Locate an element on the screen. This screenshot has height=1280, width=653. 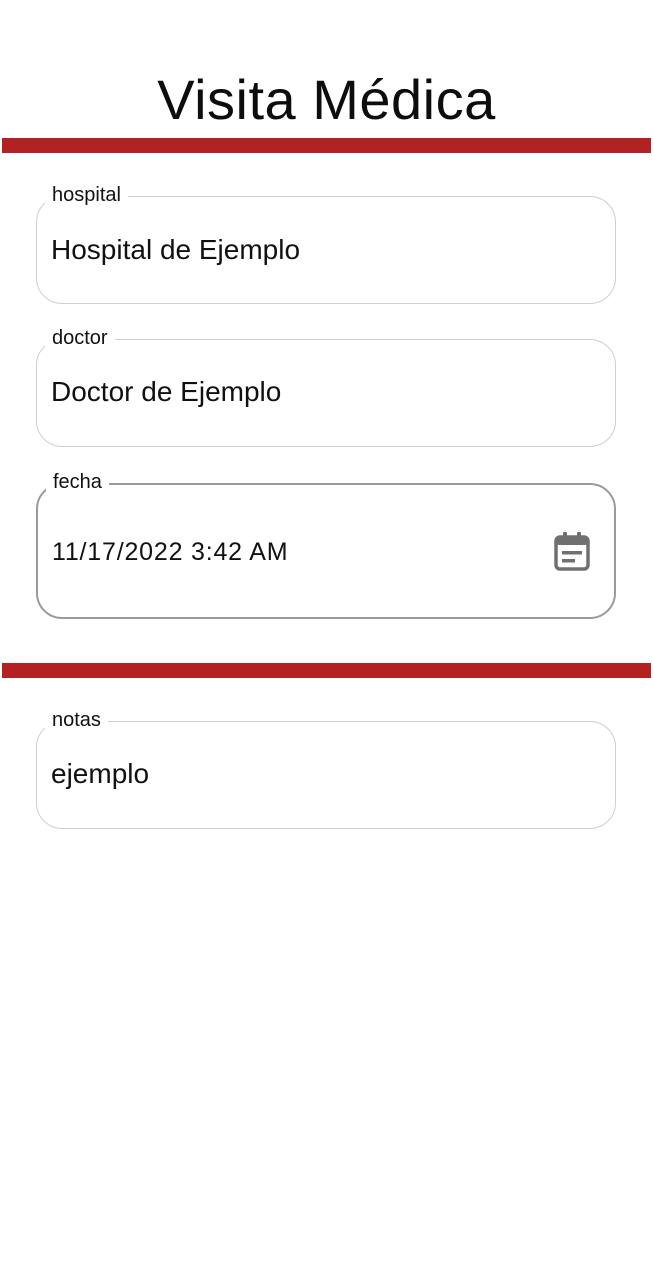
notas-field: notas ejemplo is located at coordinates (326, 768).